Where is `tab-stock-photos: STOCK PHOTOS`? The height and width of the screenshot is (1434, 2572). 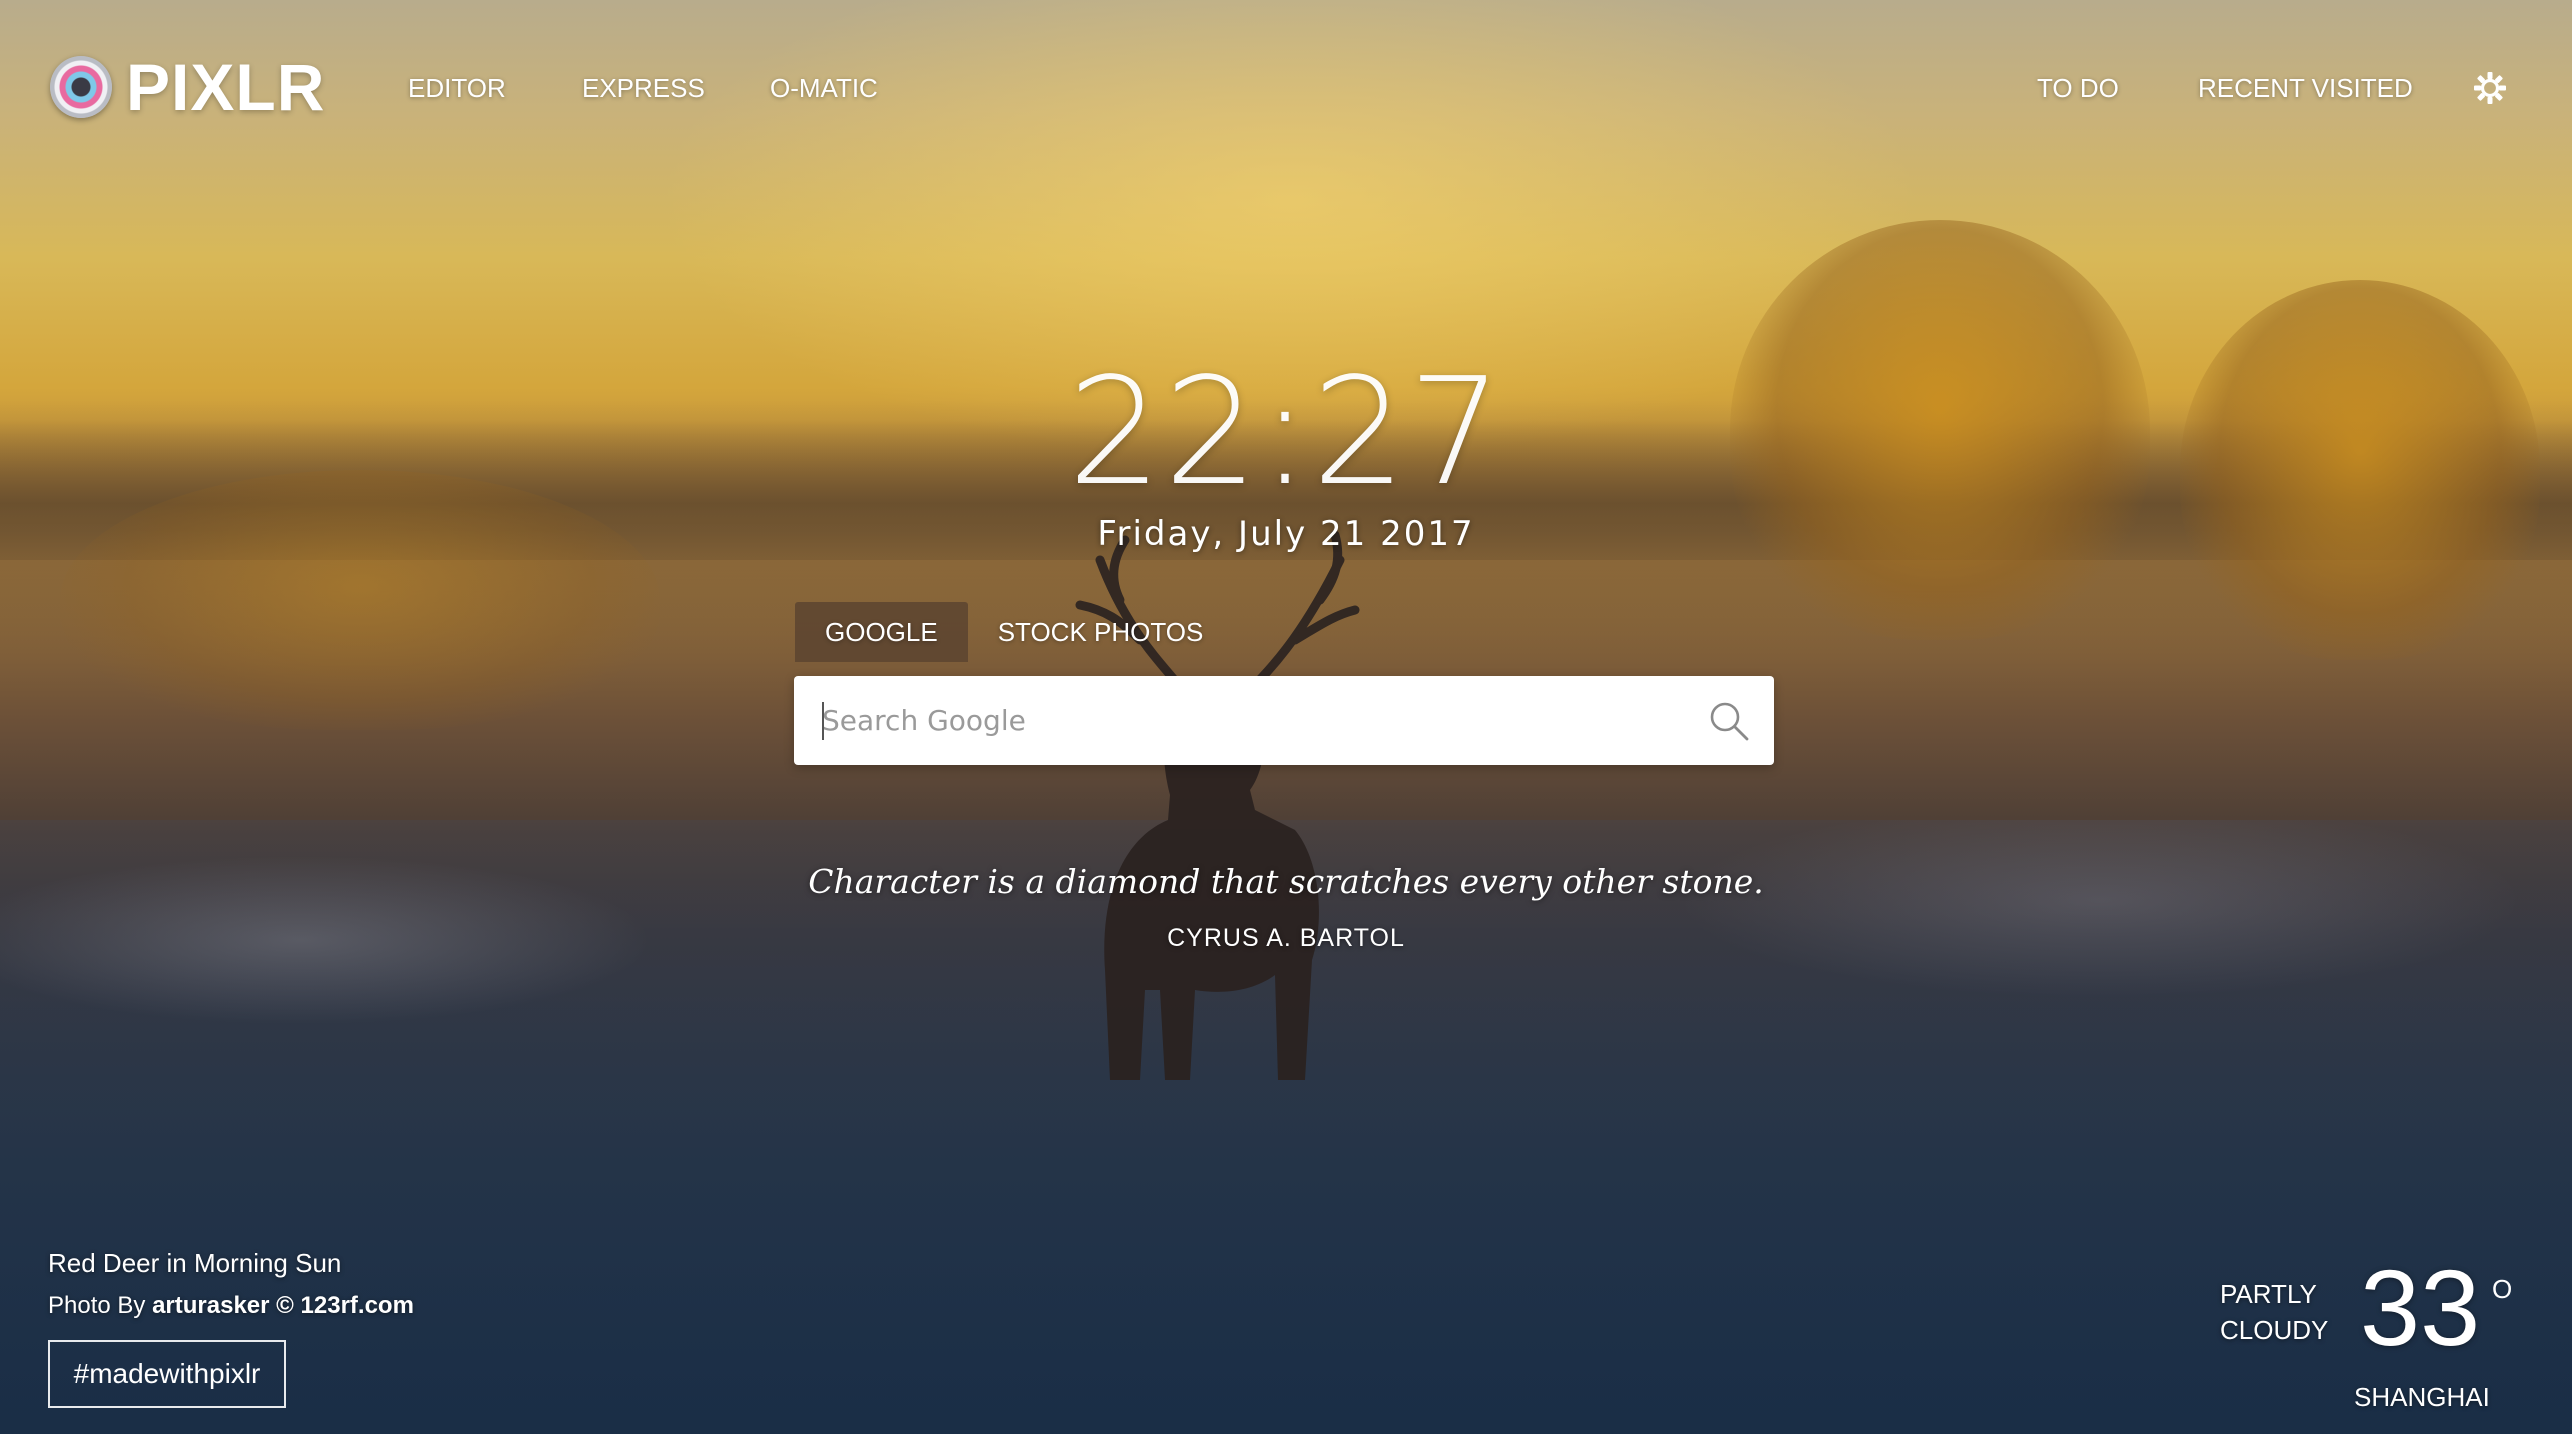
tab-stock-photos: STOCK PHOTOS is located at coordinates (1101, 632).